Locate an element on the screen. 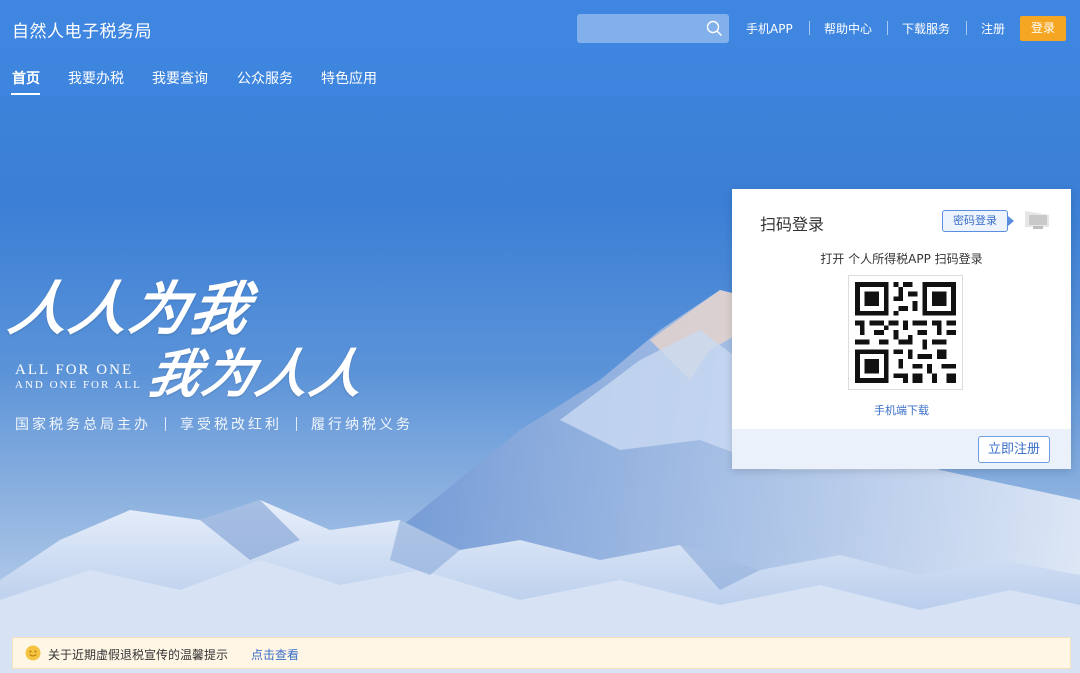  login-button: 登录 is located at coordinates (1043, 28).